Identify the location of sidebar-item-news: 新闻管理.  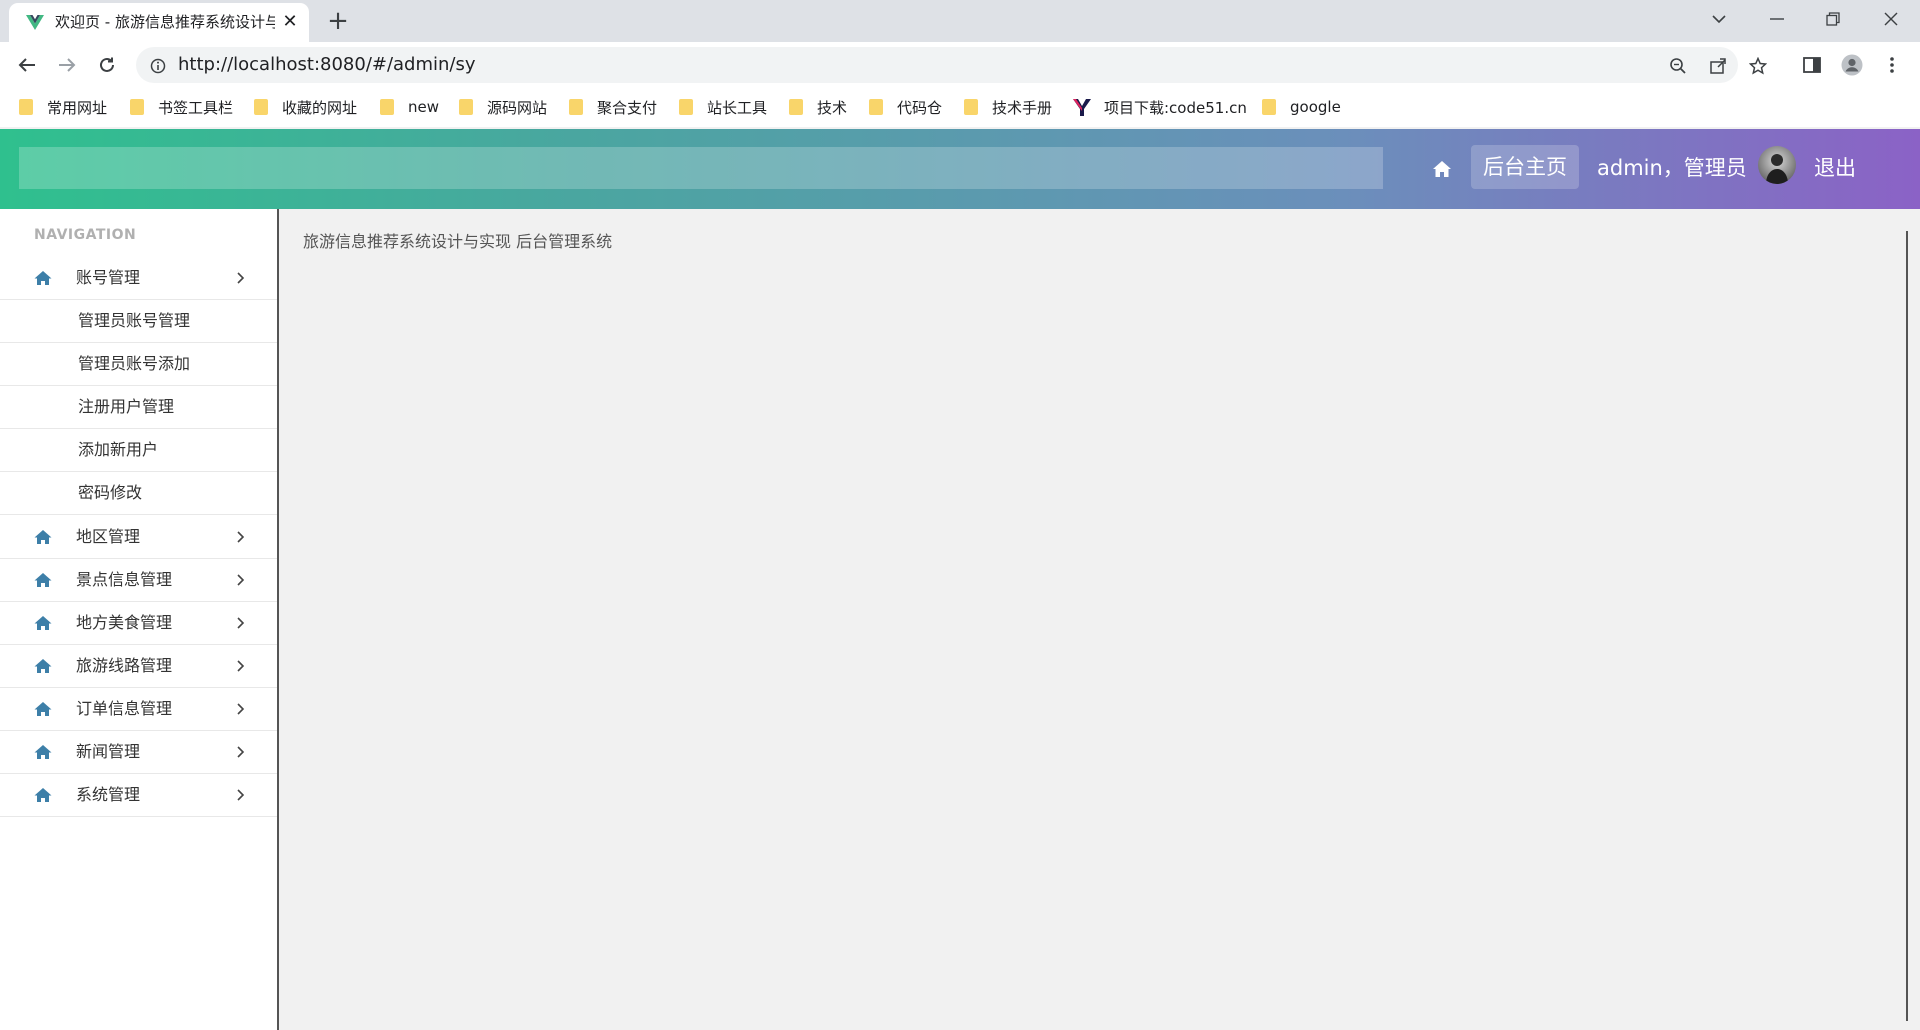
(138, 752).